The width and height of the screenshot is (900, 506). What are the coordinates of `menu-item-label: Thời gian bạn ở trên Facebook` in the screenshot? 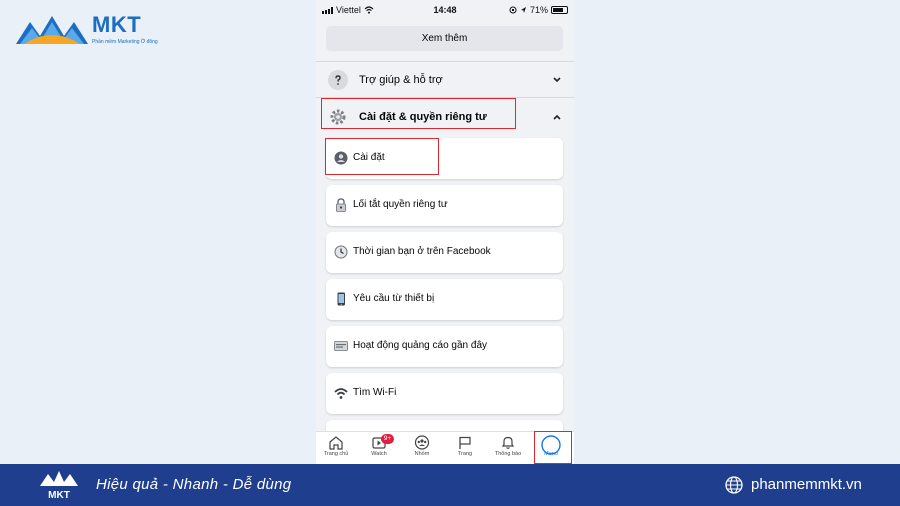 It's located at (422, 251).